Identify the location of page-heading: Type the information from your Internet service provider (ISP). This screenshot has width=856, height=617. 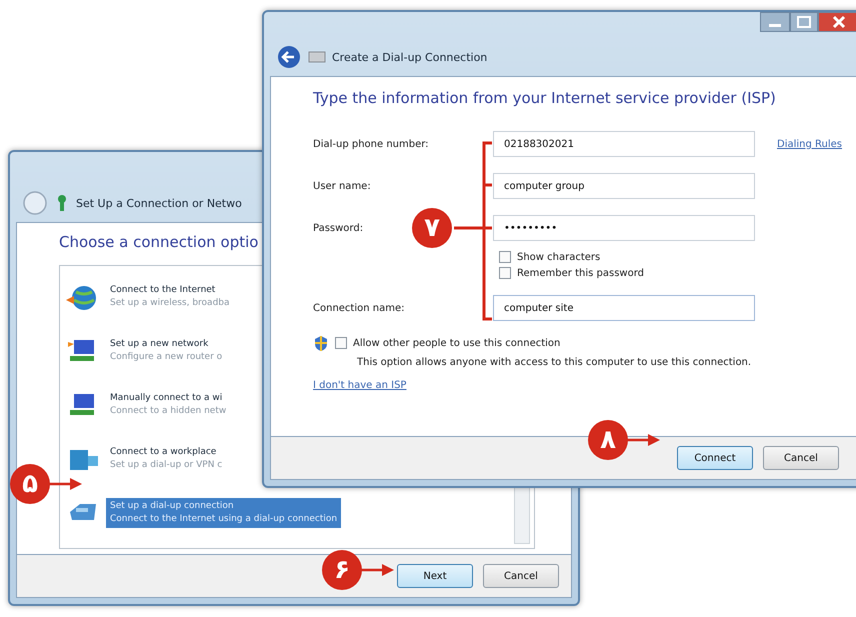
(544, 98).